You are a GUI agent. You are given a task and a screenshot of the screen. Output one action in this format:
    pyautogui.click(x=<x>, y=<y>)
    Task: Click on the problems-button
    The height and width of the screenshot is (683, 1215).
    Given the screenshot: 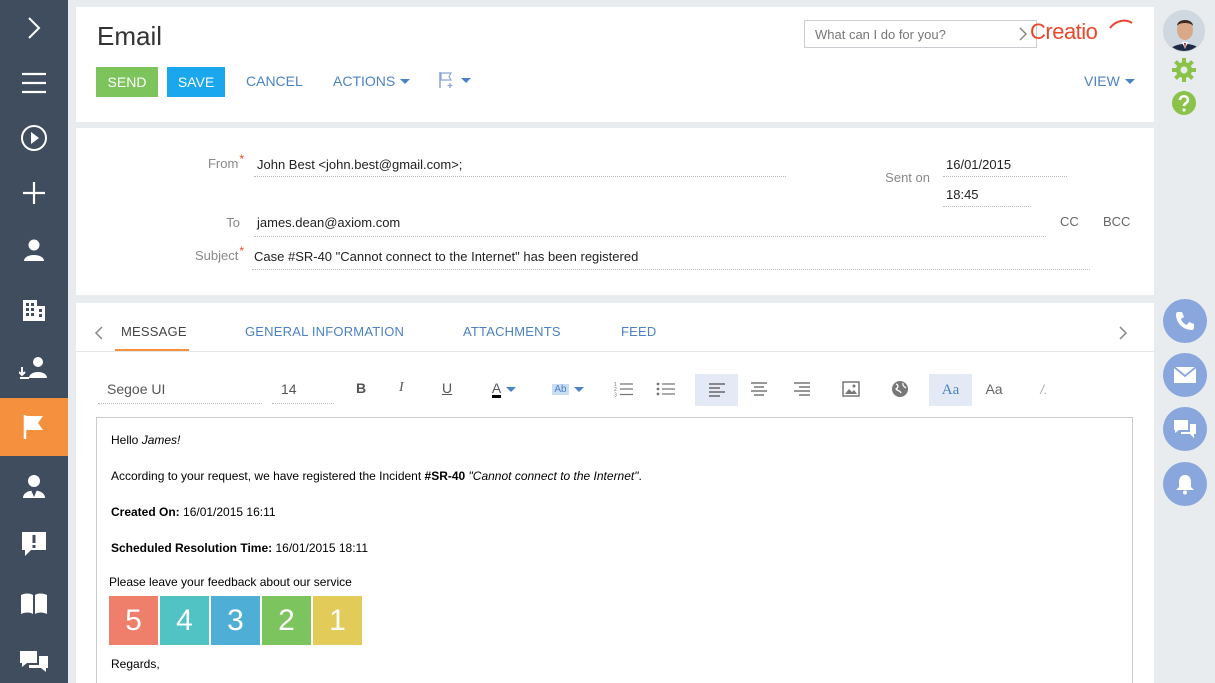 What is the action you would take?
    pyautogui.click(x=34, y=544)
    